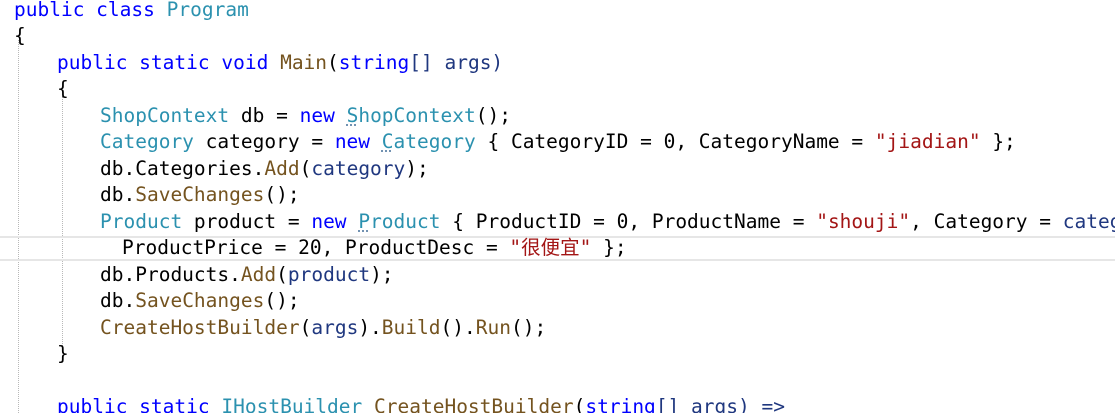 Image resolution: width=1115 pixels, height=413 pixels. I want to click on type-name: Product, so click(141, 221).